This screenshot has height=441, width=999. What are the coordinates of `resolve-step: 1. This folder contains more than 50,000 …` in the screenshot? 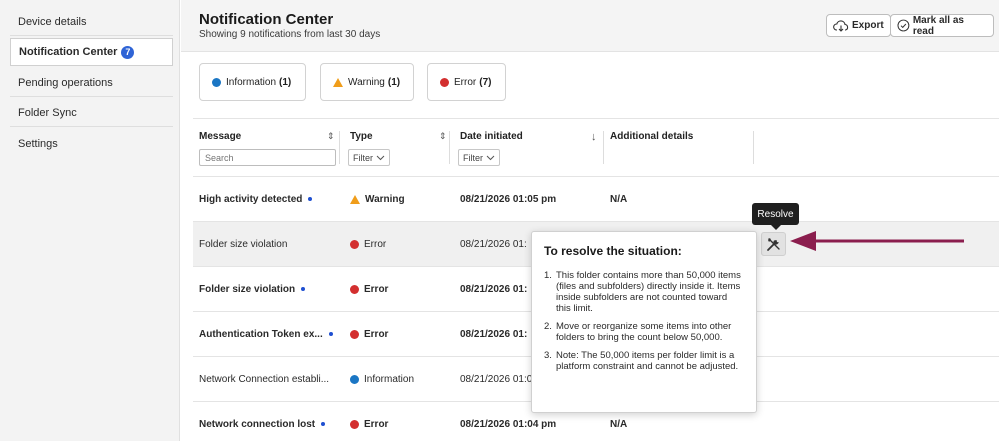 It's located at (644, 292).